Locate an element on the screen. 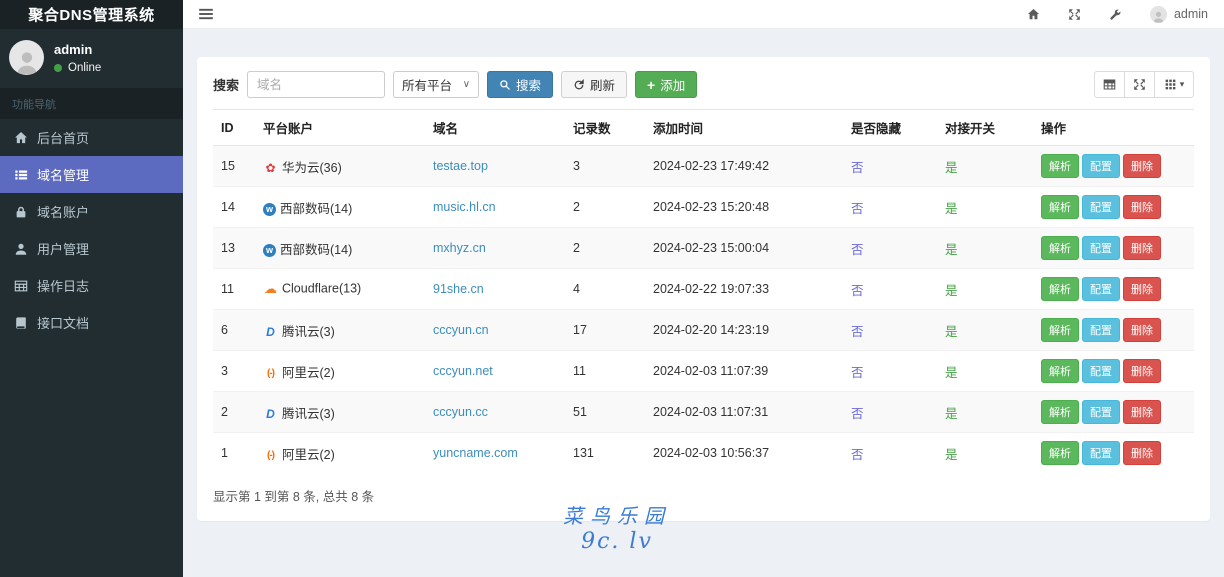  table-fullscreen-button is located at coordinates (1139, 84).